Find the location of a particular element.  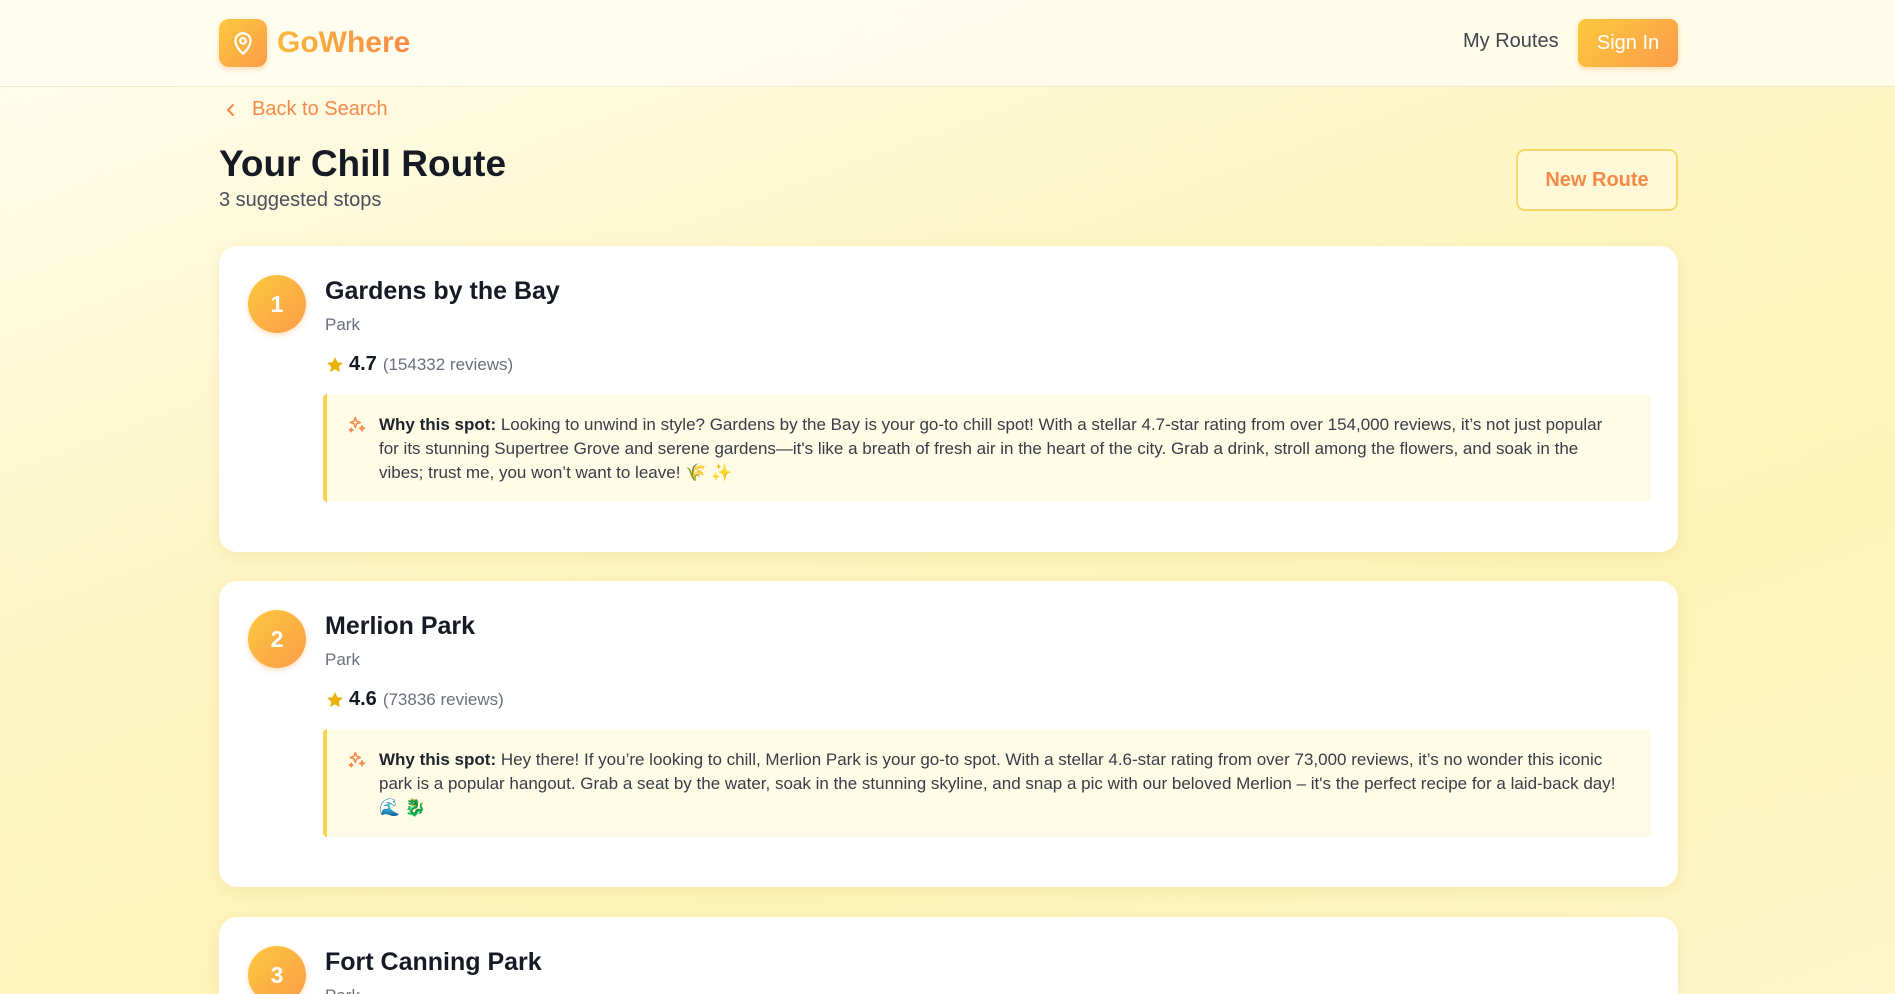

brand-logo: GoWhere is located at coordinates (314, 43).